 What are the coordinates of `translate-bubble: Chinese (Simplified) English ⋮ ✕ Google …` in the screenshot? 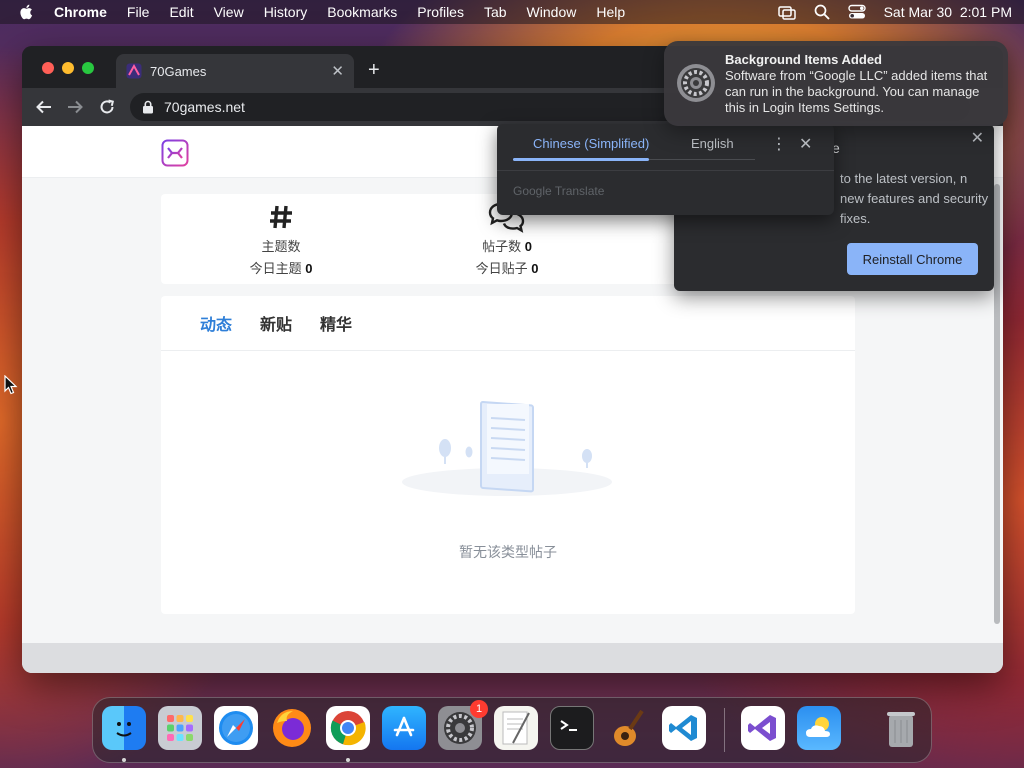 It's located at (665, 169).